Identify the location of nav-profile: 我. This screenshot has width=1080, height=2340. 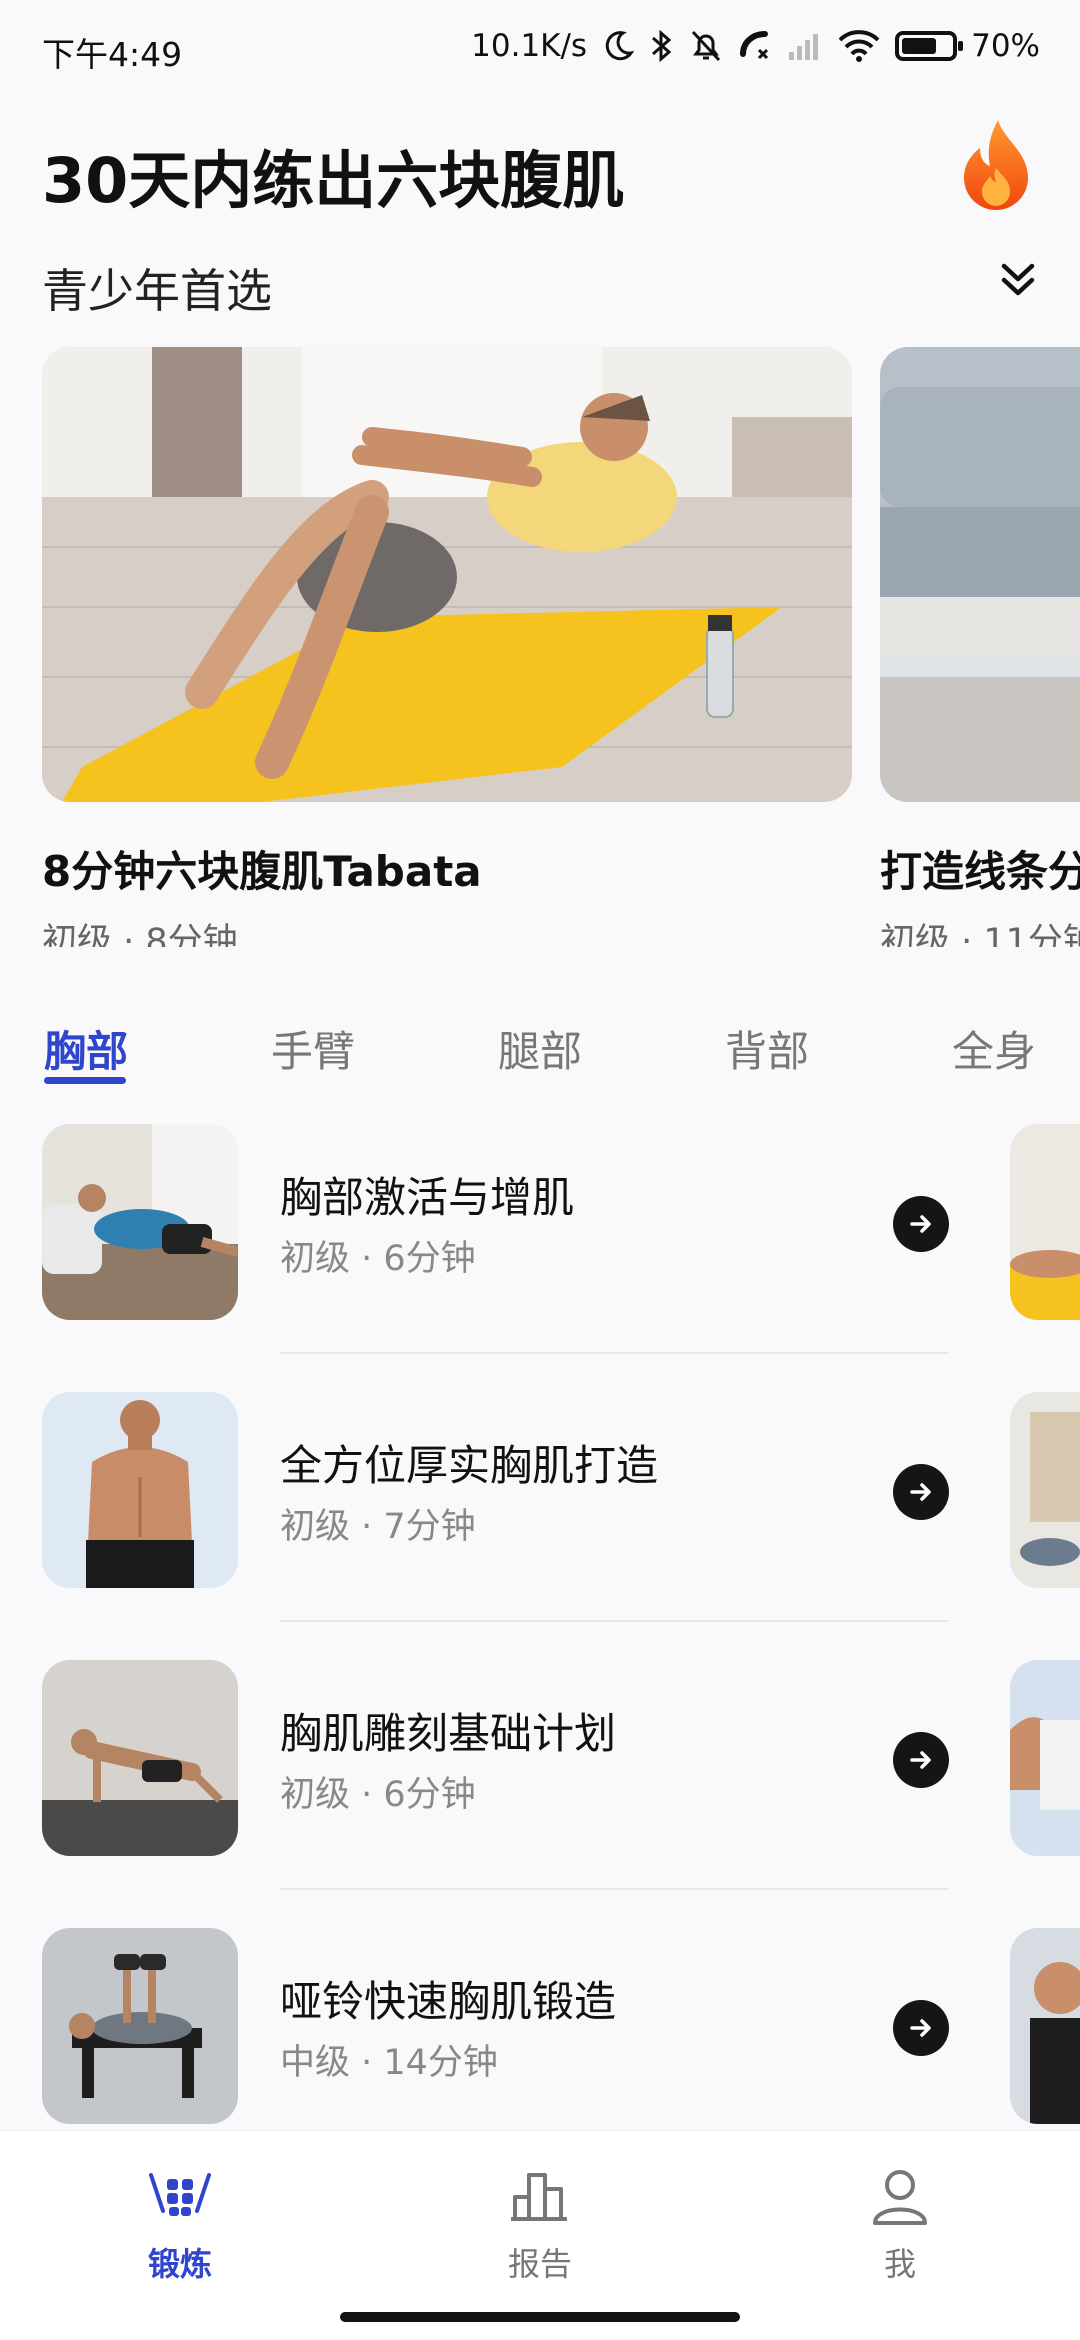
(900, 2223).